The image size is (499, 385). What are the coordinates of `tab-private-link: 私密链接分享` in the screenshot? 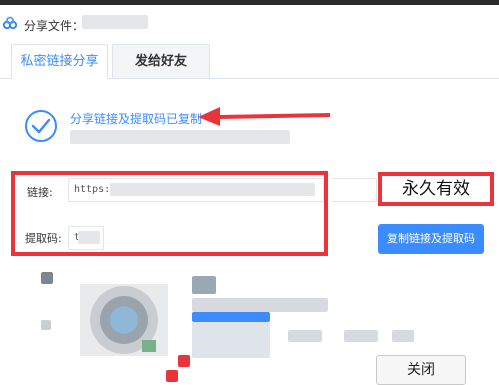 It's located at (59, 61).